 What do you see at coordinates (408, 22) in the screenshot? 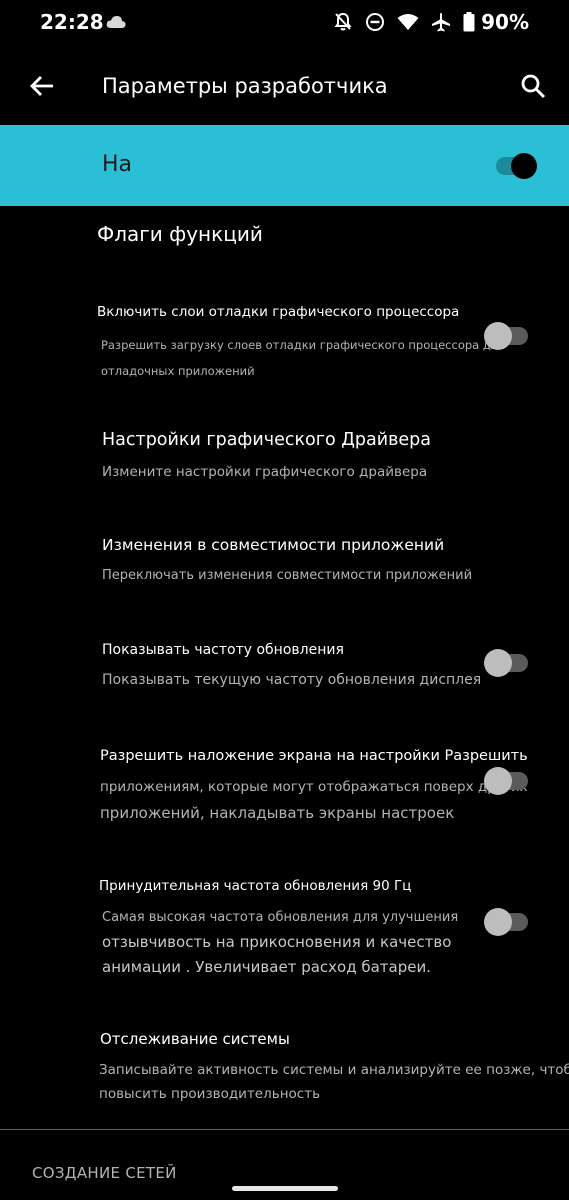
I see `wifi-icon` at bounding box center [408, 22].